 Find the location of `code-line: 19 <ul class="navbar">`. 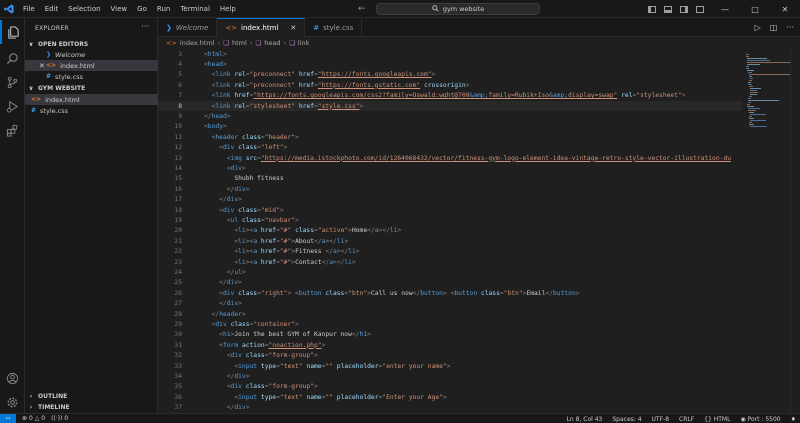

code-line: 19 <ul class="navbar"> is located at coordinates (450, 220).